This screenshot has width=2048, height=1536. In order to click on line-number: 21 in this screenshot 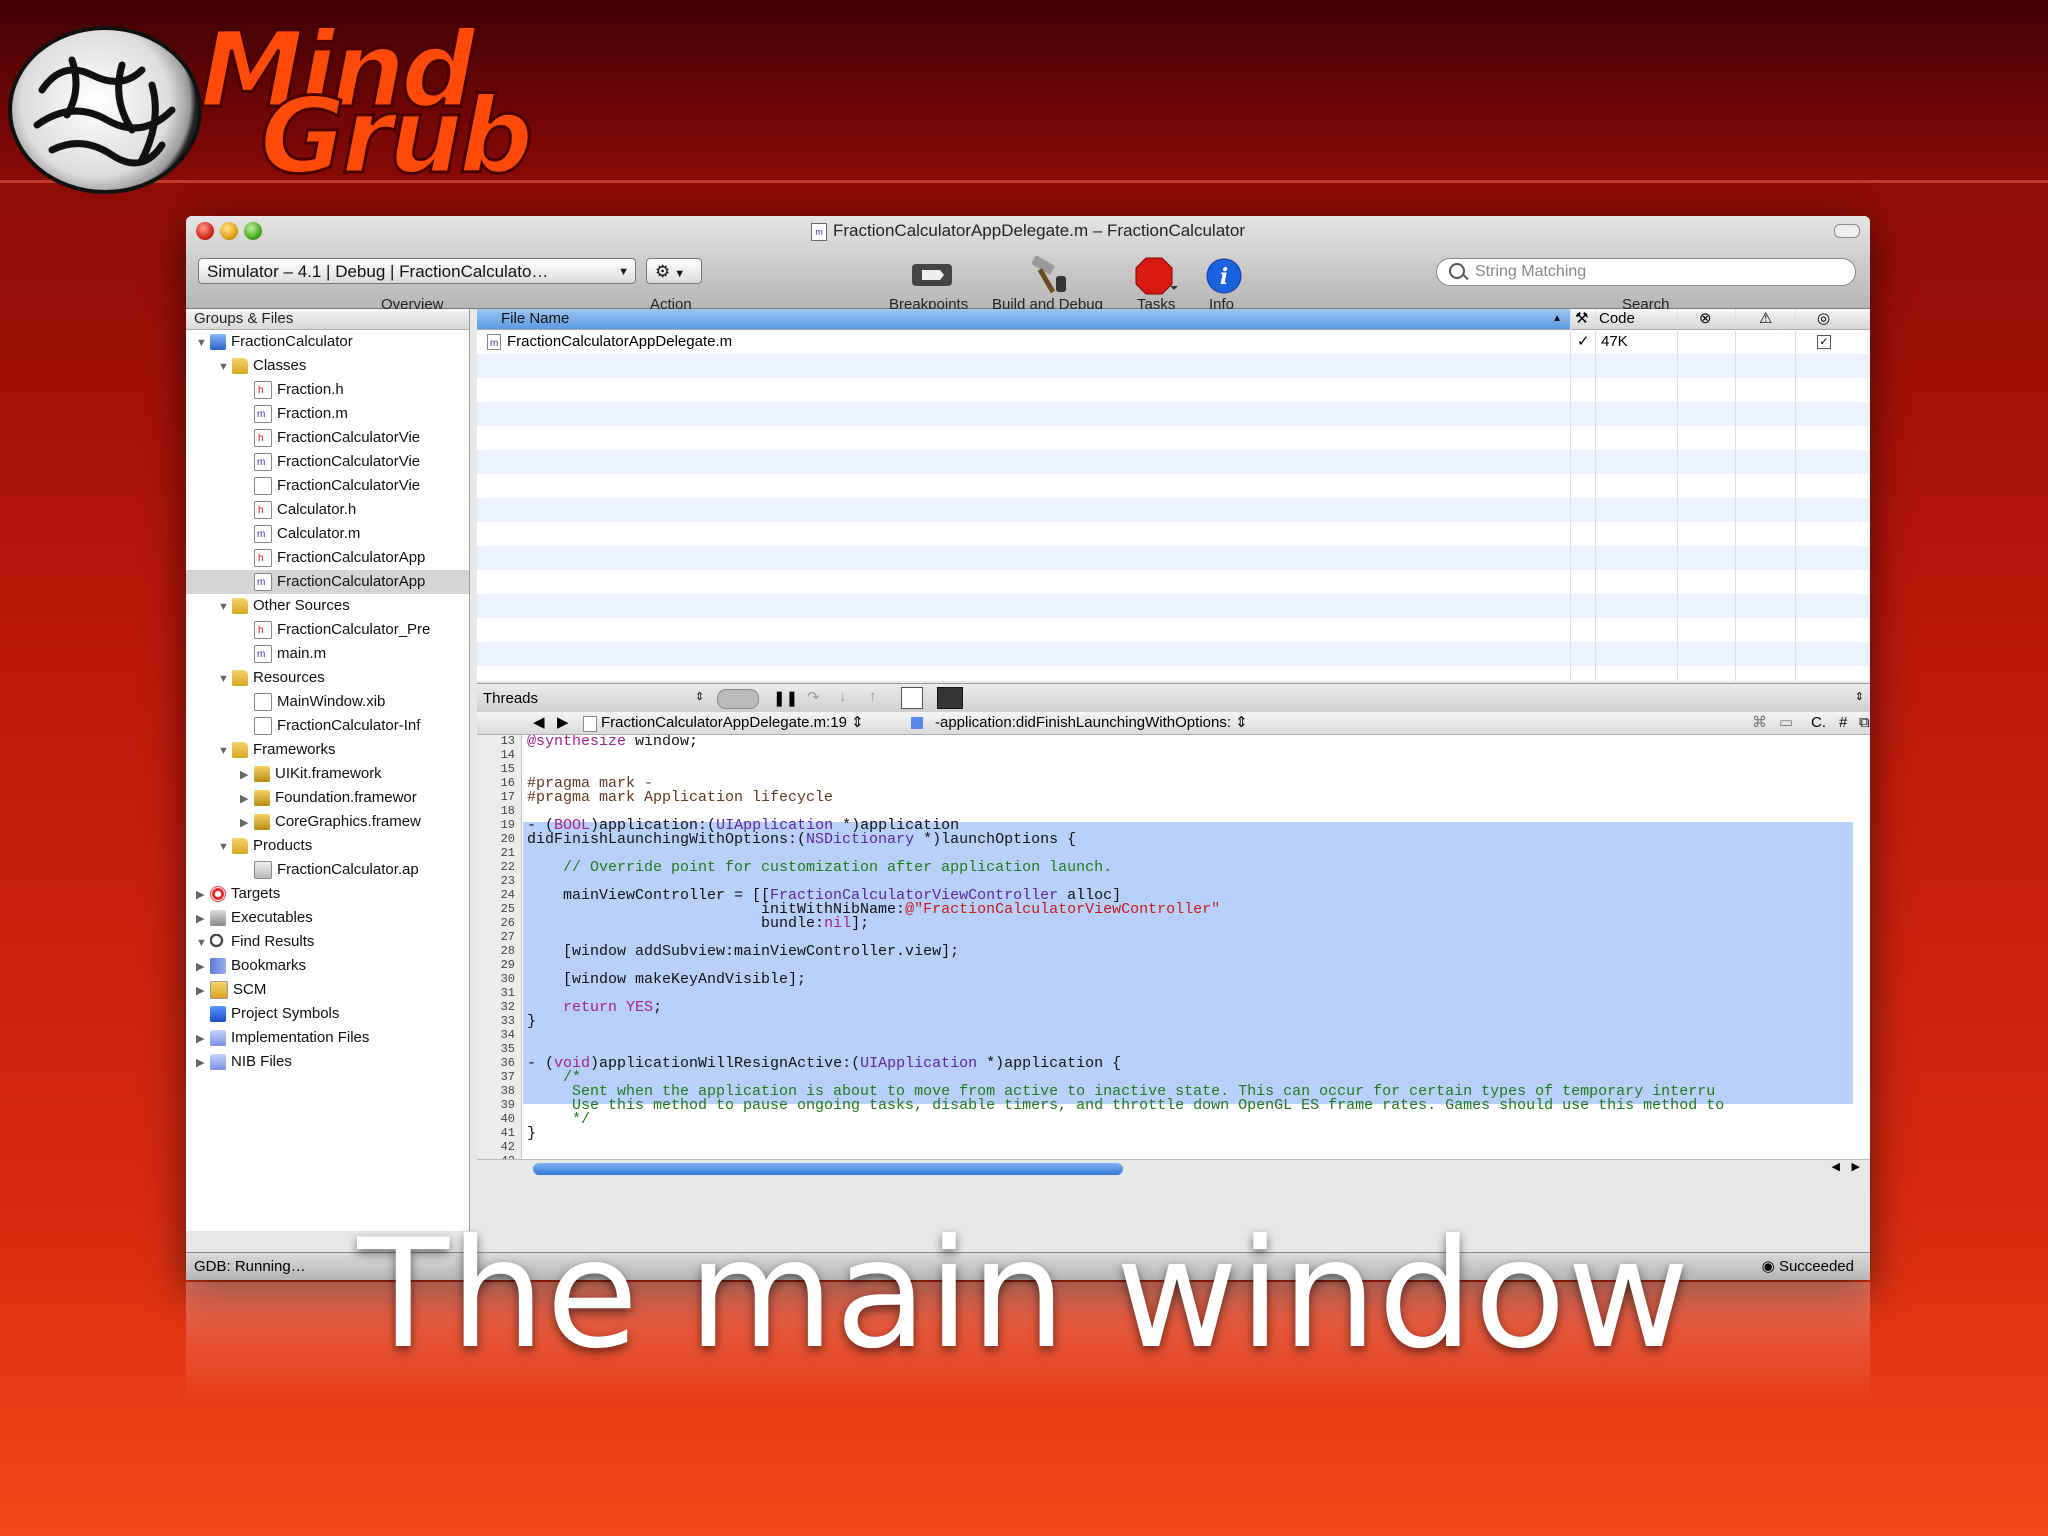, I will do `click(507, 853)`.